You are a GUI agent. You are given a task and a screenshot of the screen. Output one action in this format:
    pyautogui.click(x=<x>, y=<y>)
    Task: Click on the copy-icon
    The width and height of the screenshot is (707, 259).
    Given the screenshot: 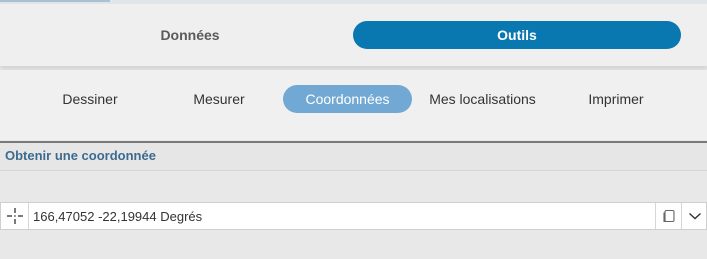 What is the action you would take?
    pyautogui.click(x=669, y=216)
    